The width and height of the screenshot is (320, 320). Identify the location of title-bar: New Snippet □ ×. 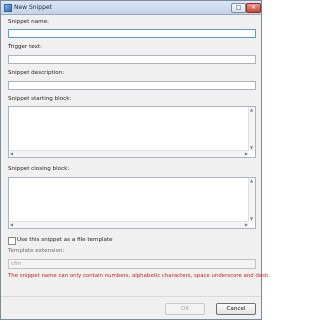
(131, 8).